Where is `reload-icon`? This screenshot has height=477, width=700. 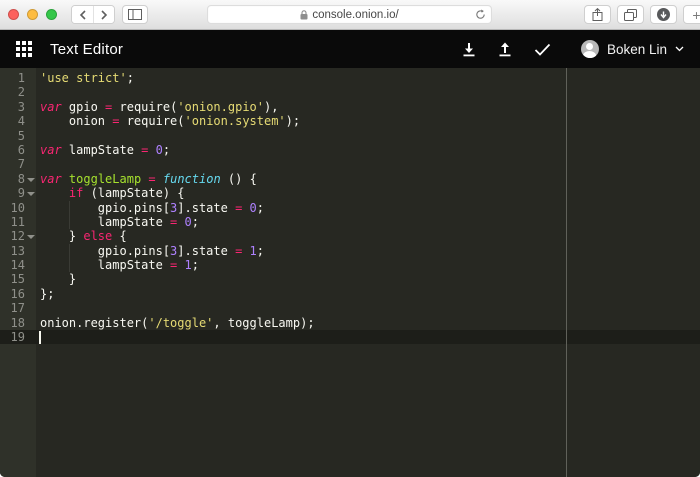
reload-icon is located at coordinates (480, 14).